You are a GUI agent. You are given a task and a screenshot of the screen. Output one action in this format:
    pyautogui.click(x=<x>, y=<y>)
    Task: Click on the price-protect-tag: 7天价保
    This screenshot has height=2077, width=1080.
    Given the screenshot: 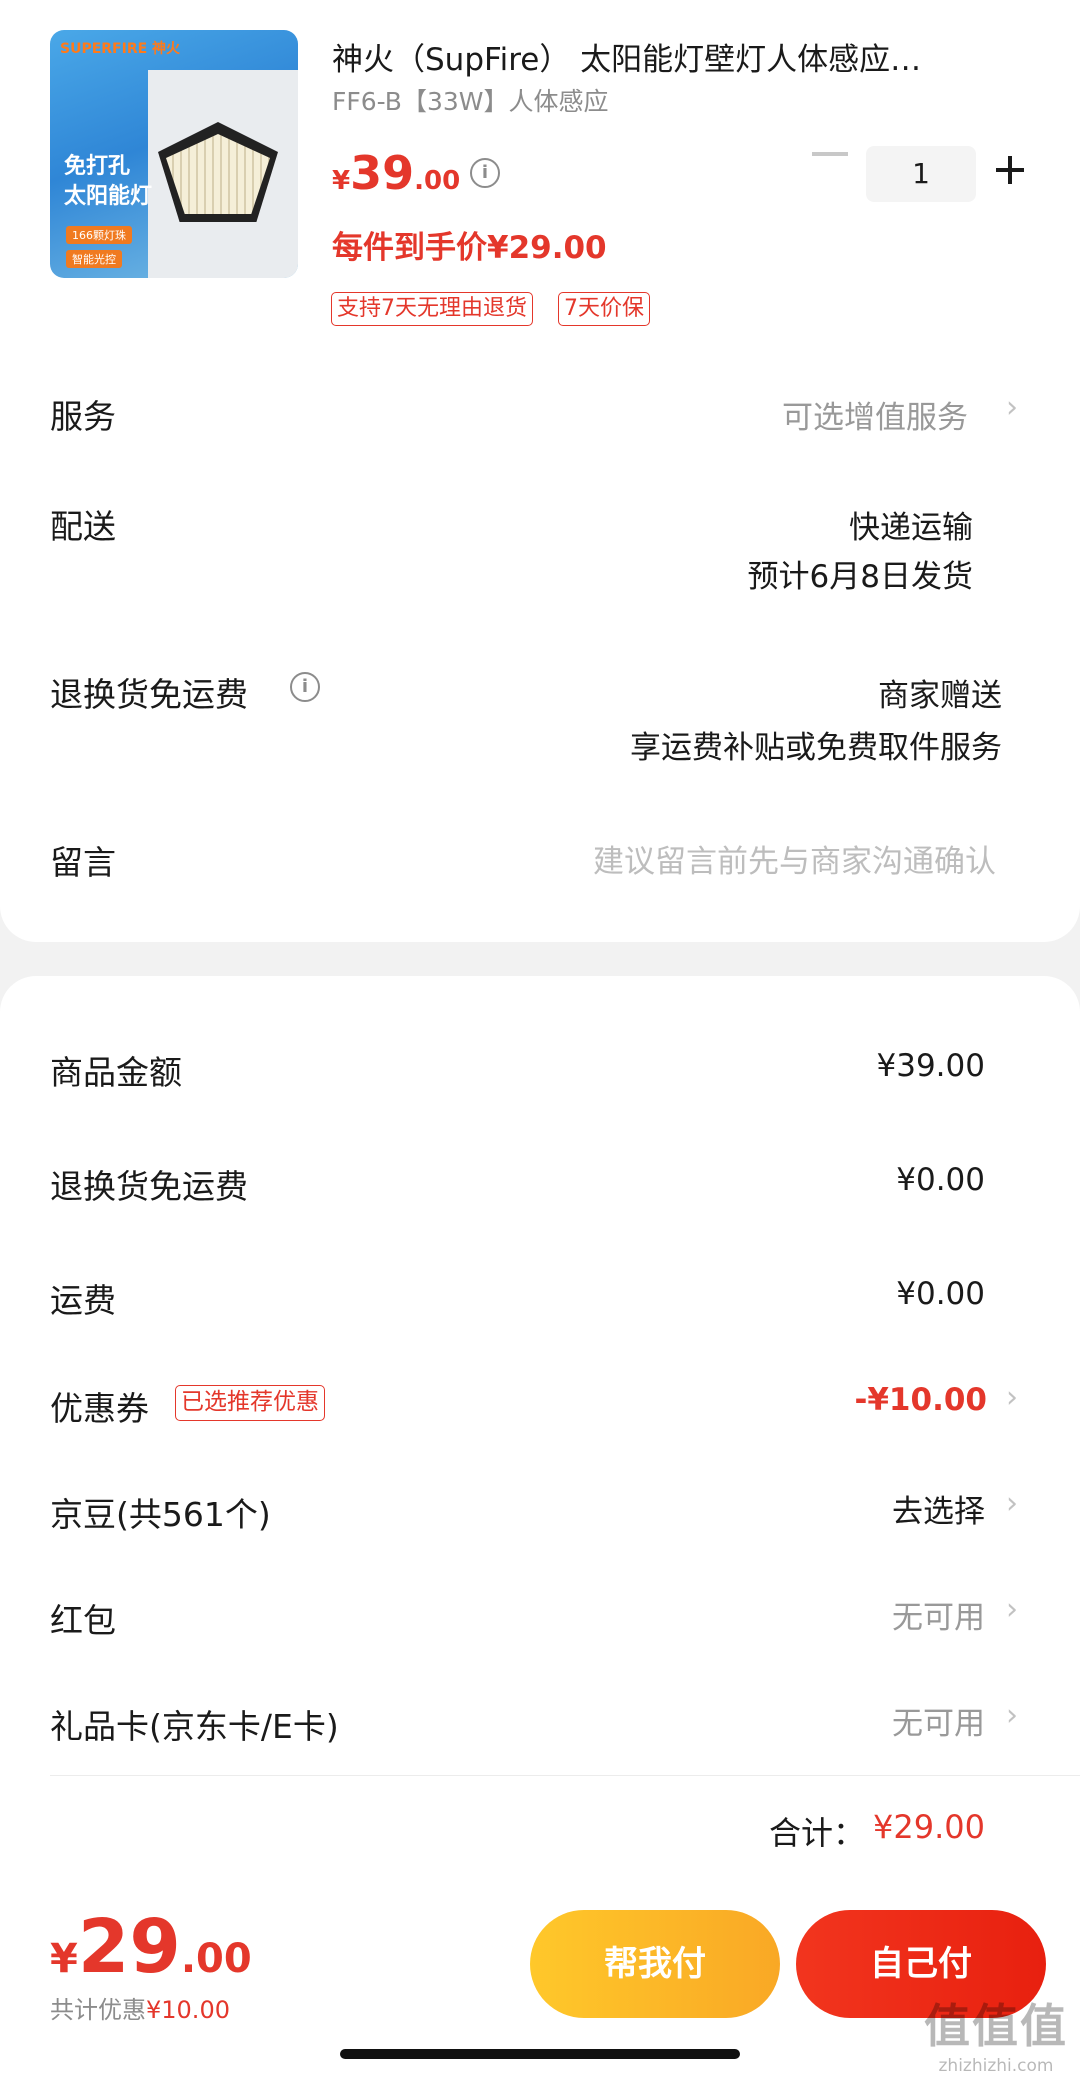 What is the action you would take?
    pyautogui.click(x=604, y=309)
    